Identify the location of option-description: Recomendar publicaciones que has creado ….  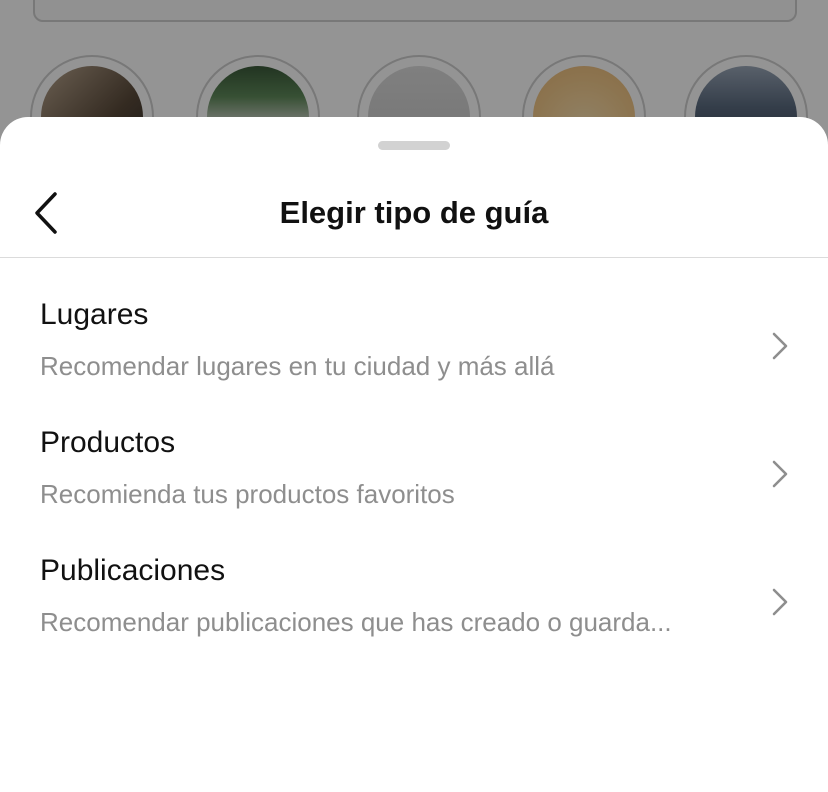
(356, 622).